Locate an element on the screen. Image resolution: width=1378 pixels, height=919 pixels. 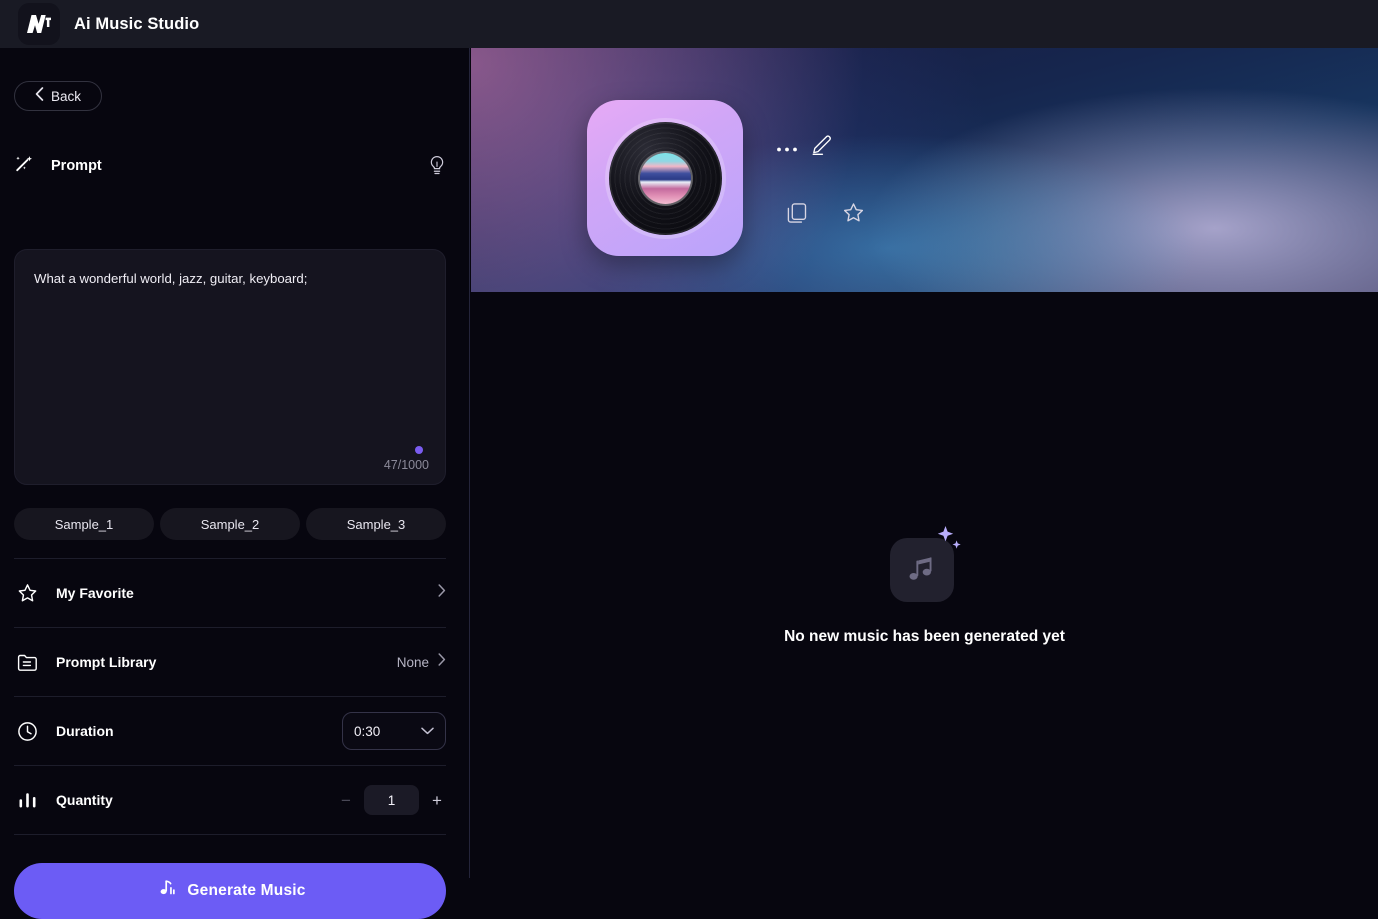
lightbulb-icon is located at coordinates (437, 168).